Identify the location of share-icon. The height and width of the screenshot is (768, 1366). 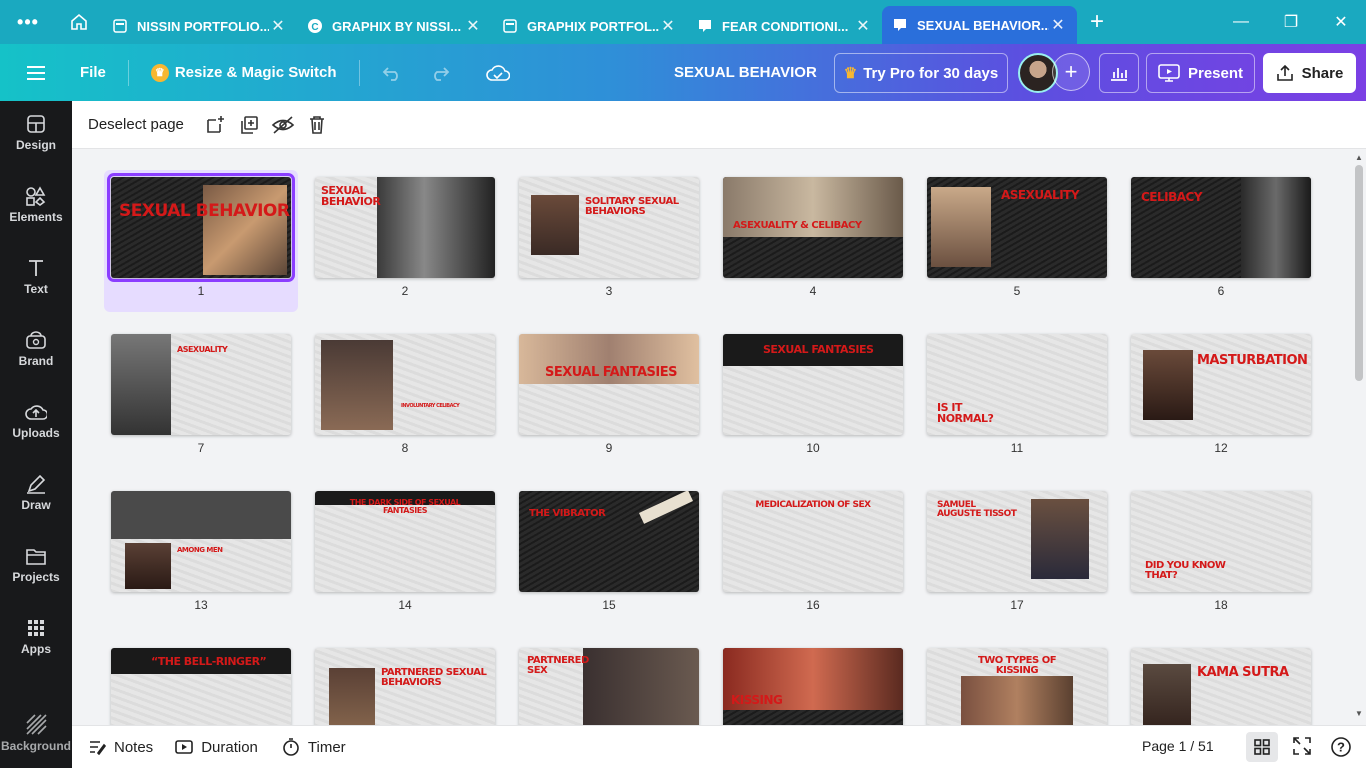
(1284, 72).